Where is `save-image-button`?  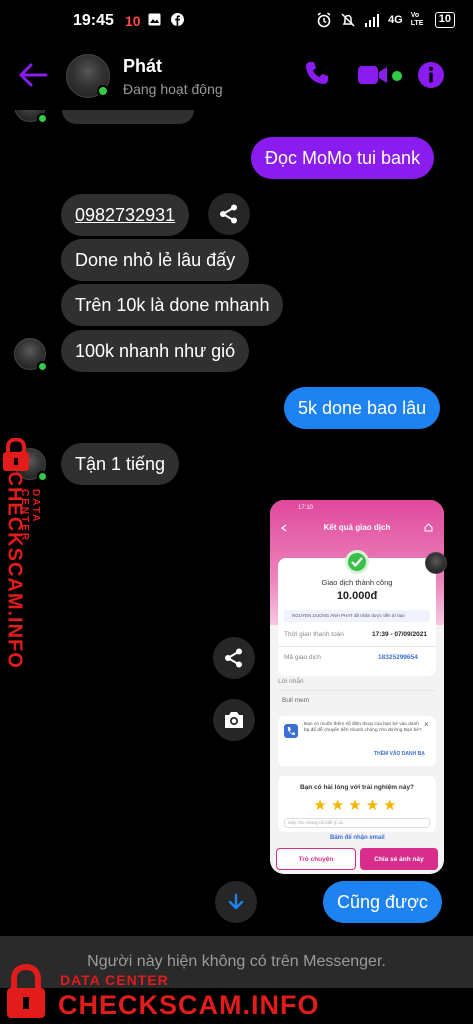 save-image-button is located at coordinates (234, 720).